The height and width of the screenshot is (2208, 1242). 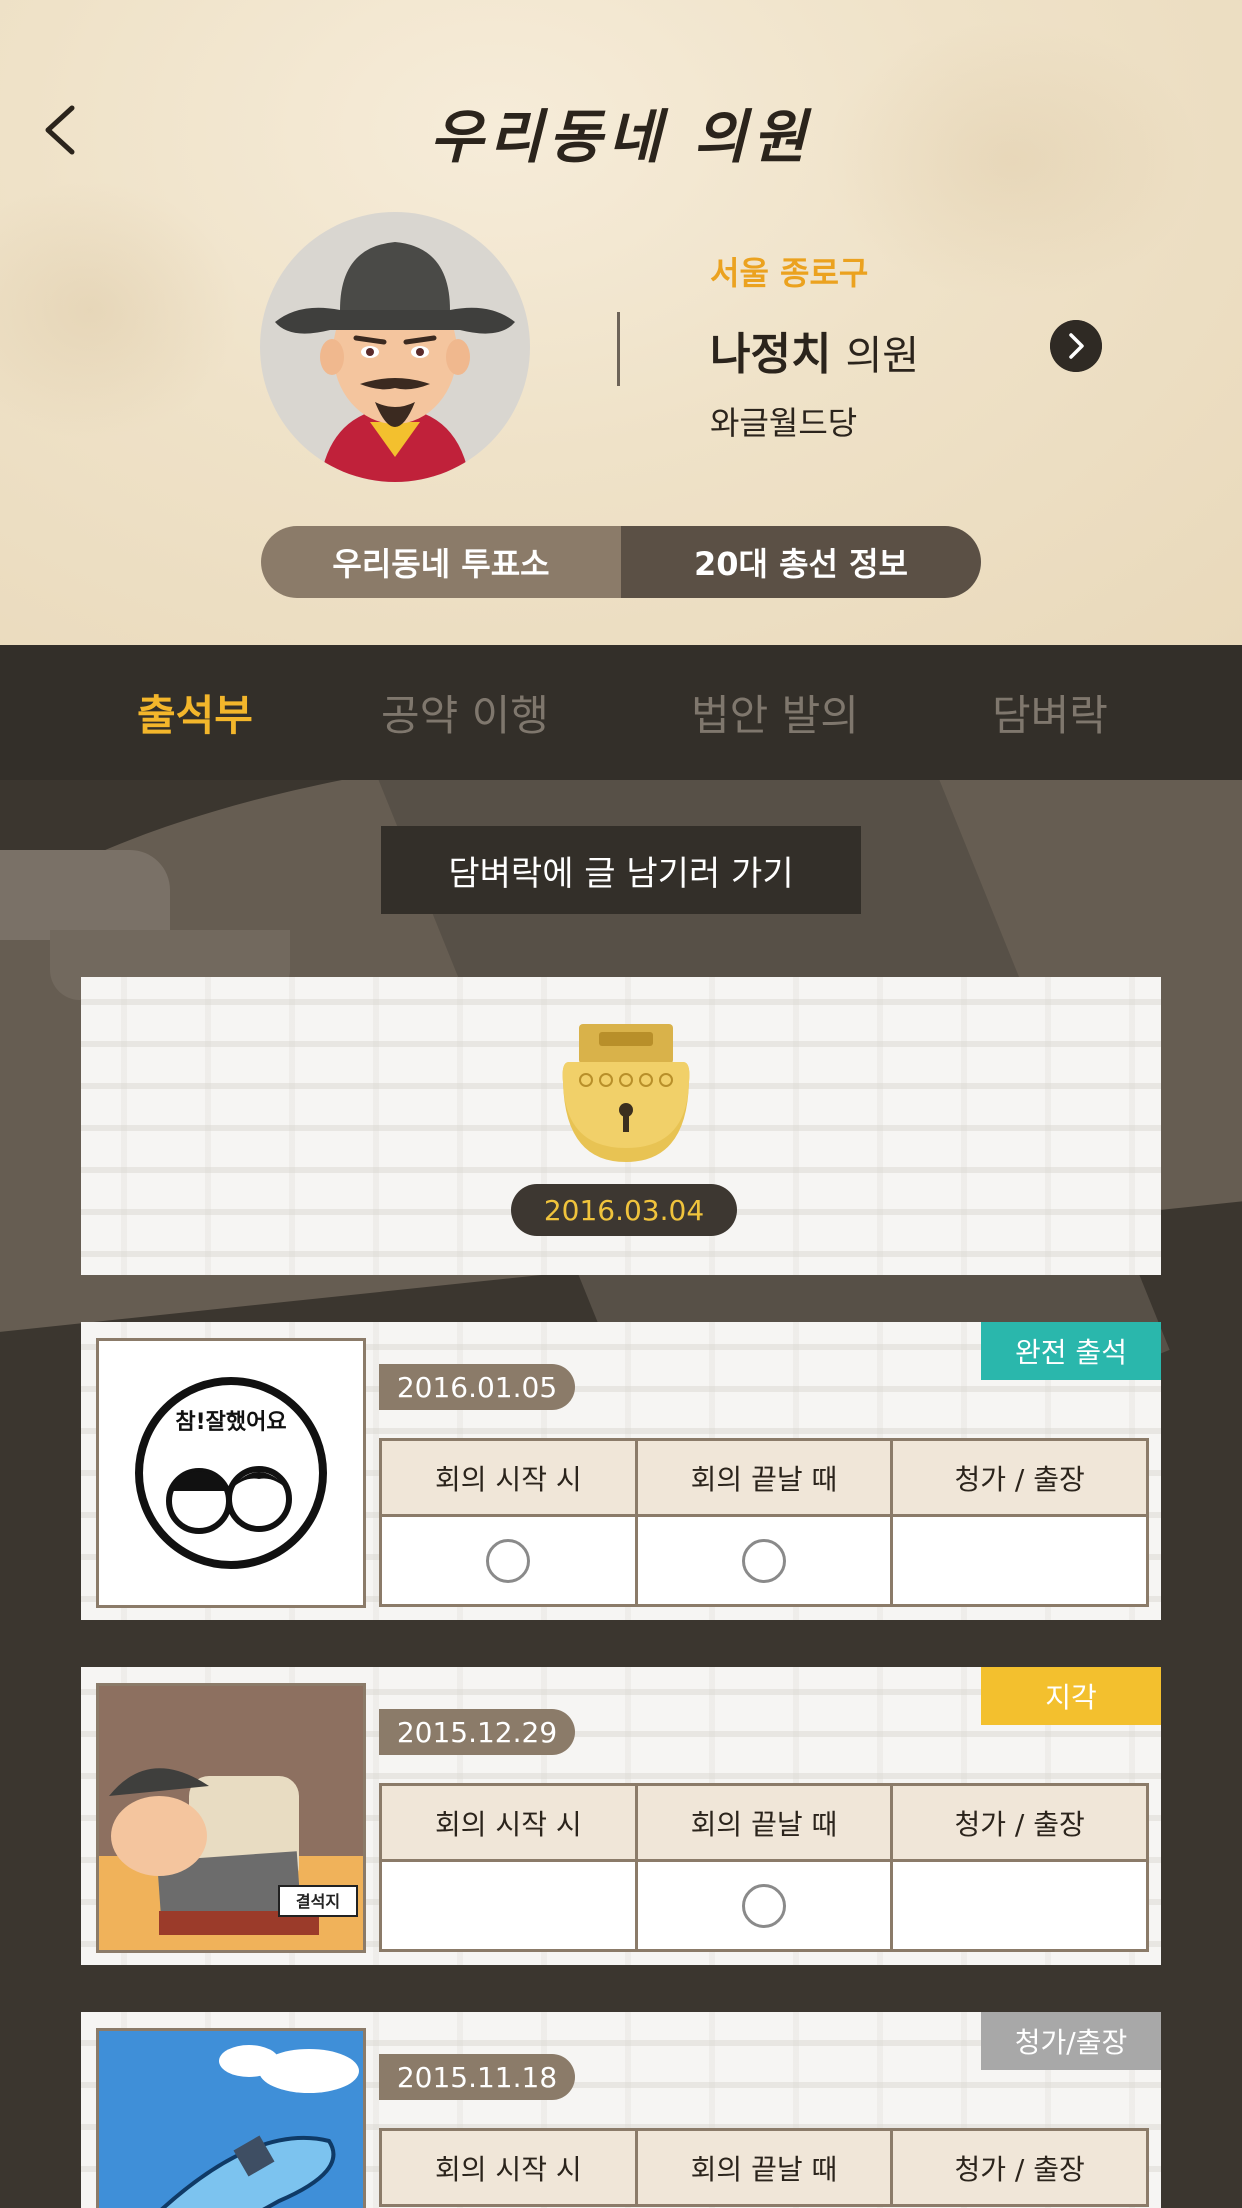 I want to click on politician-avatar, so click(x=395, y=347).